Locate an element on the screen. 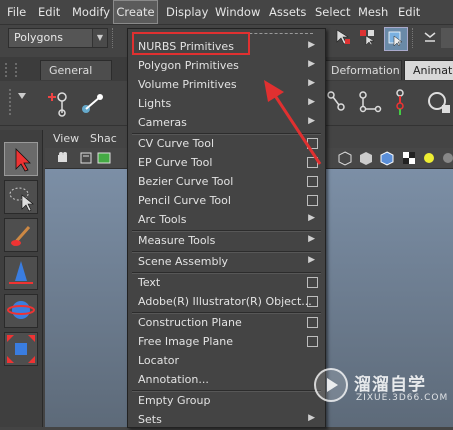 The image size is (453, 430). skin-weights-icon is located at coordinates (439, 103).